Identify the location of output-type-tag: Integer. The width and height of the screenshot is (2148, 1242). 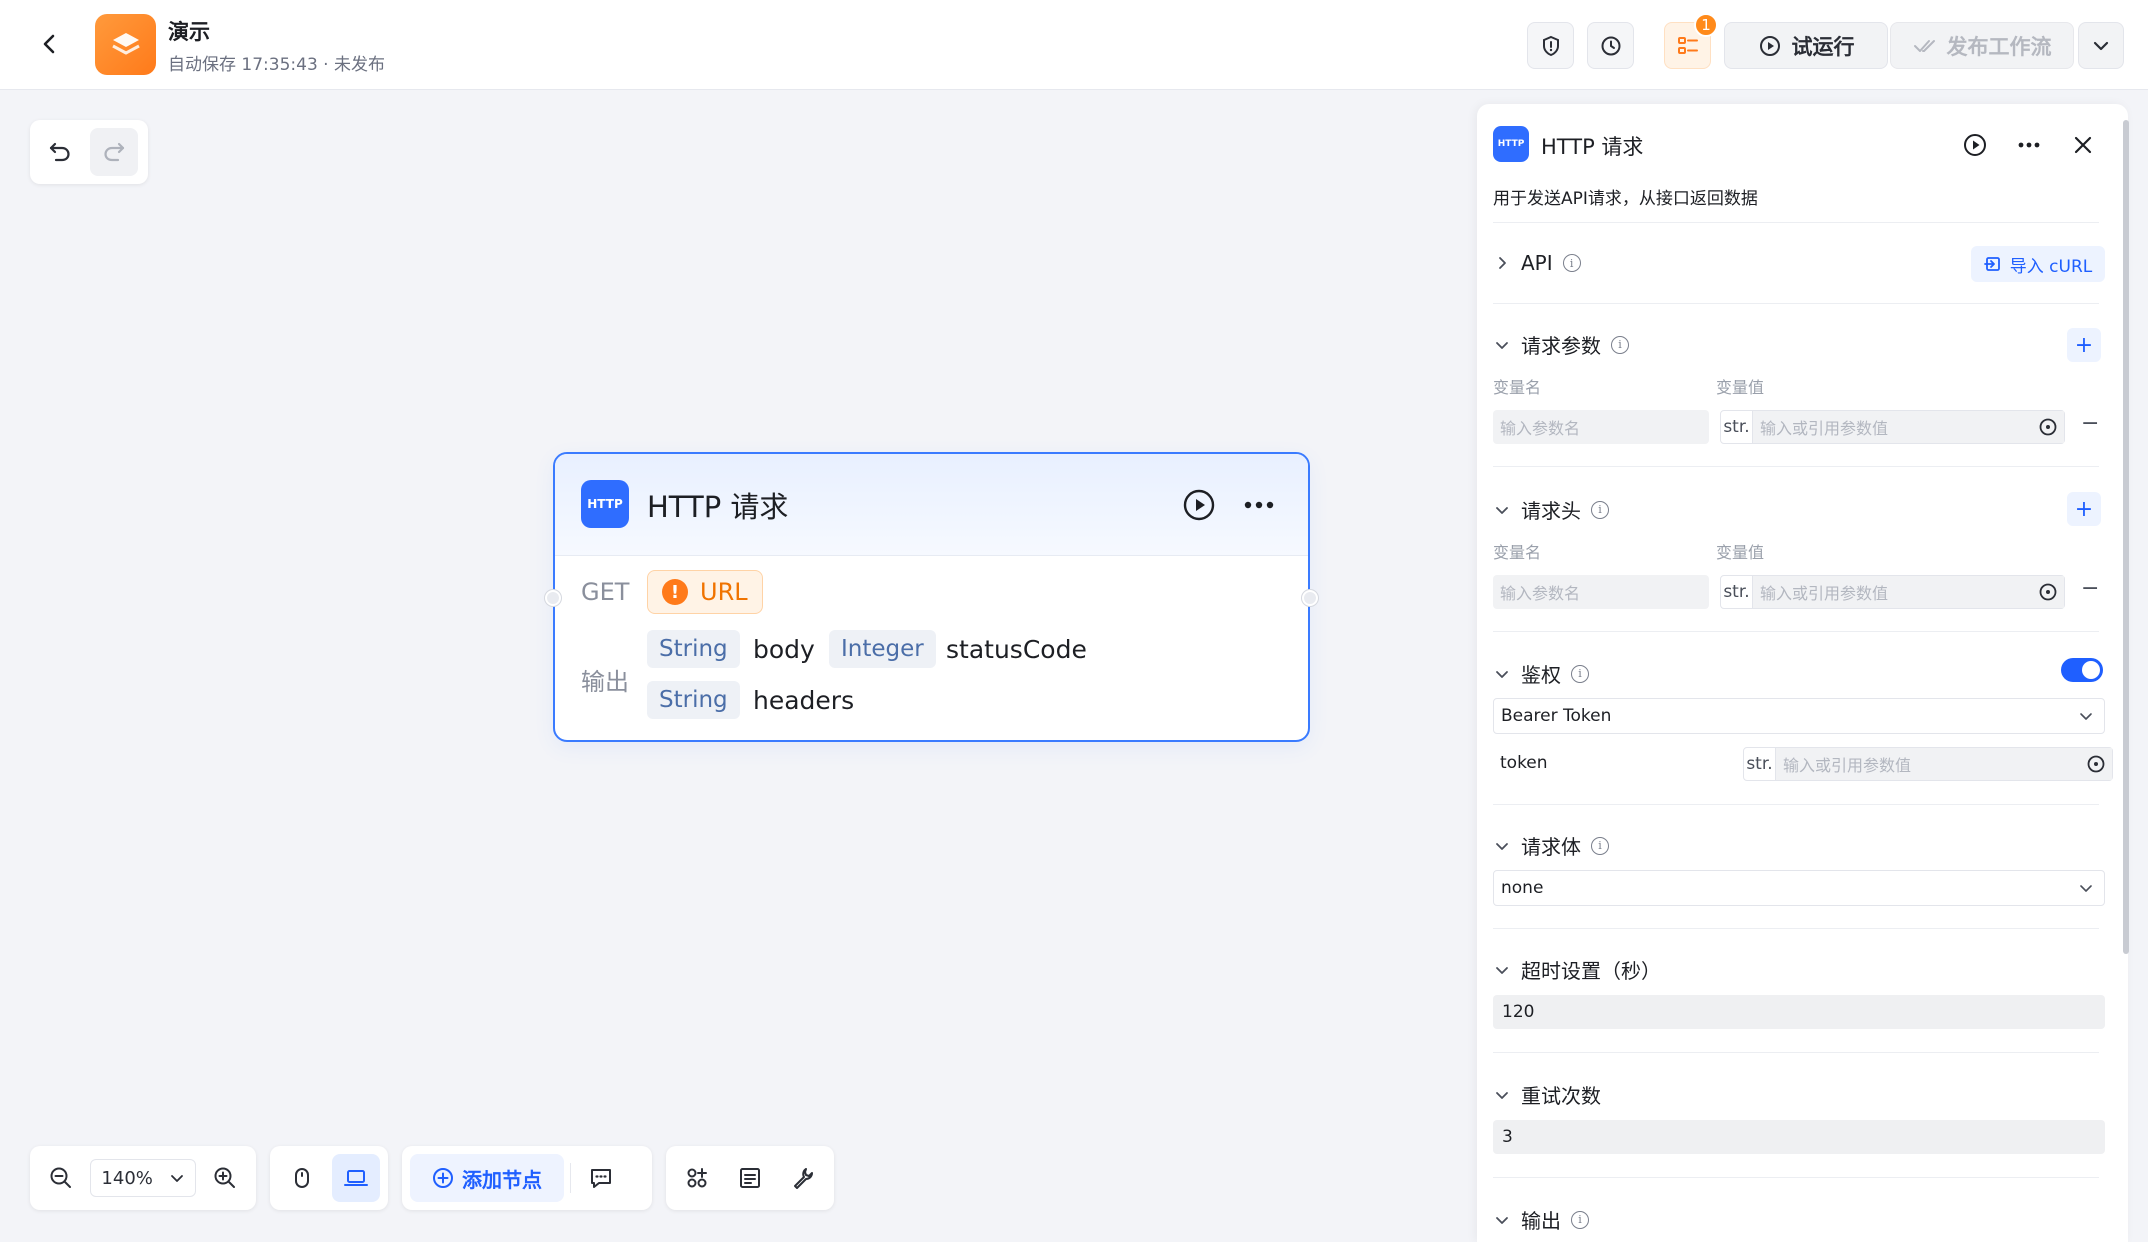
(882, 649).